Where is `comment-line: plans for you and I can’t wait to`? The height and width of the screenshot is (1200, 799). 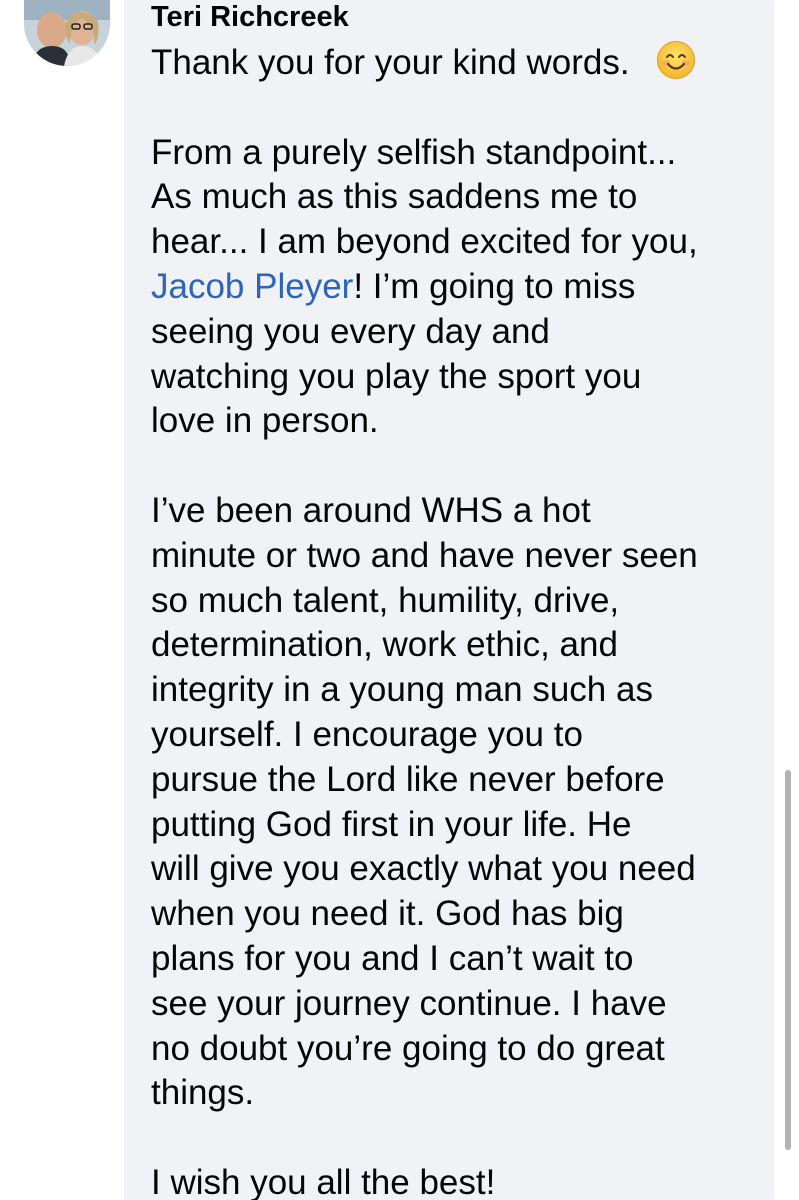
comment-line: plans for you and I can’t wait to is located at coordinates (392, 958).